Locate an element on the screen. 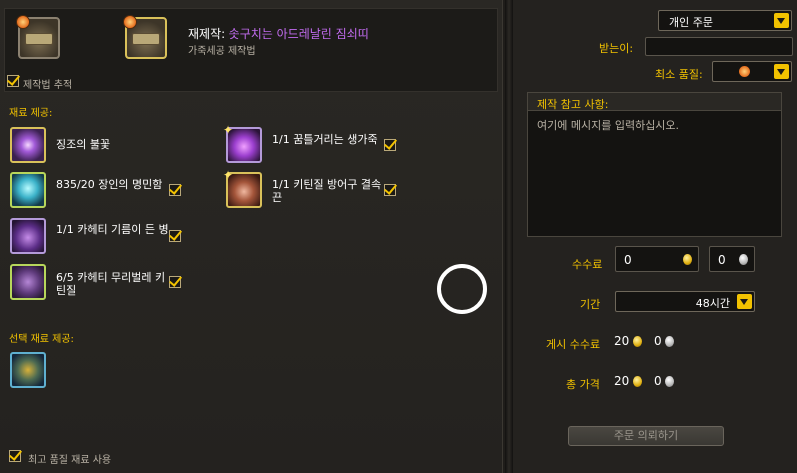 Image resolution: width=797 pixels, height=473 pixels. min-quality-label: 최소 품질: is located at coordinates (679, 74).